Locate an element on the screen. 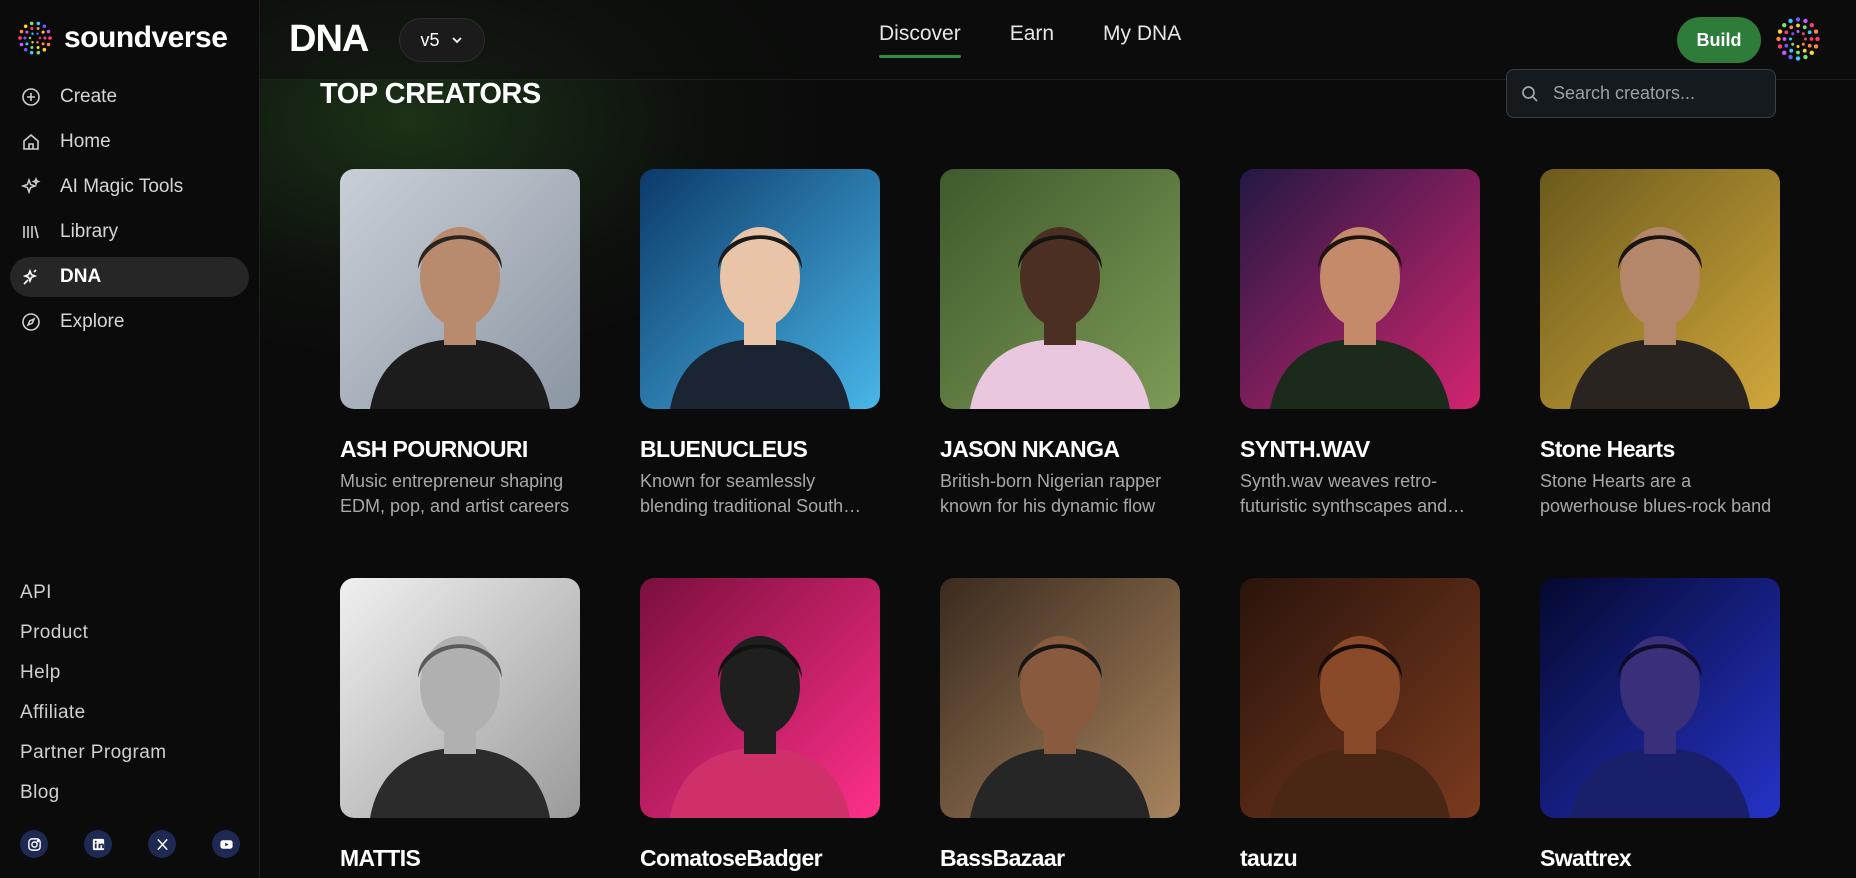 The image size is (1856, 878). creator-name: Stone Hearts is located at coordinates (1607, 449).